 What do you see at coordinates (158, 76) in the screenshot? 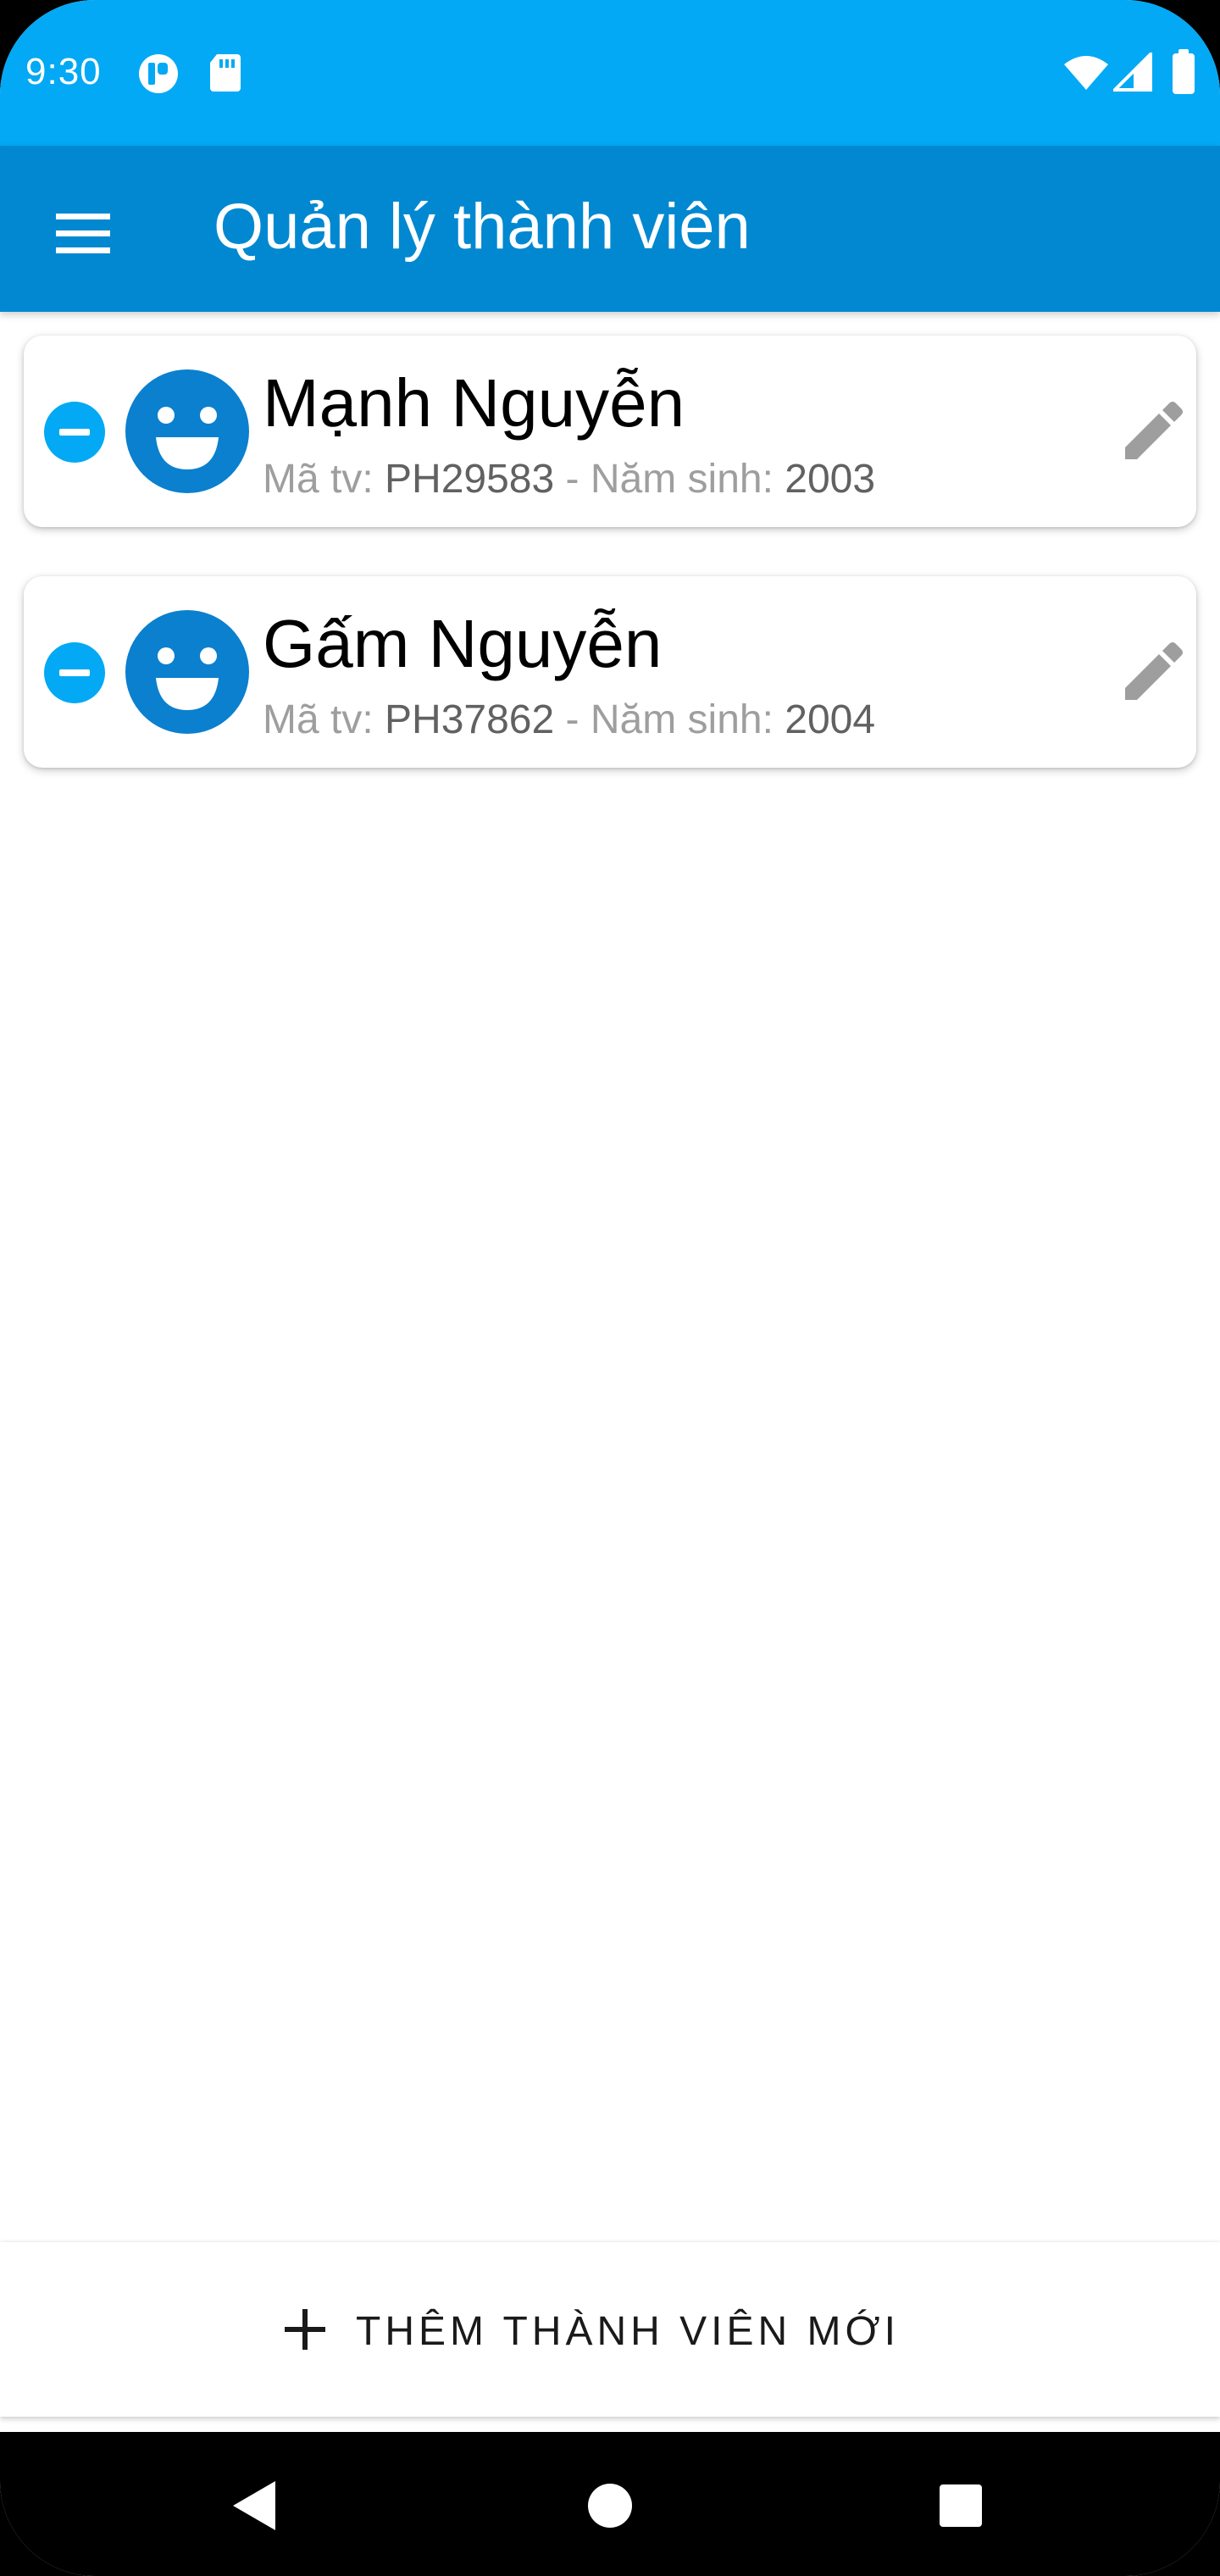
I see `app-notification-icon` at bounding box center [158, 76].